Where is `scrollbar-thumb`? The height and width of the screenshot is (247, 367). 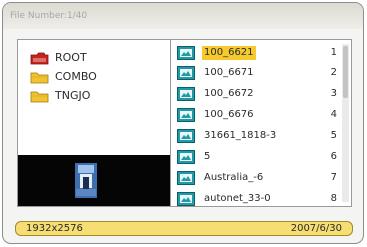 scrollbar-thumb is located at coordinates (345, 72).